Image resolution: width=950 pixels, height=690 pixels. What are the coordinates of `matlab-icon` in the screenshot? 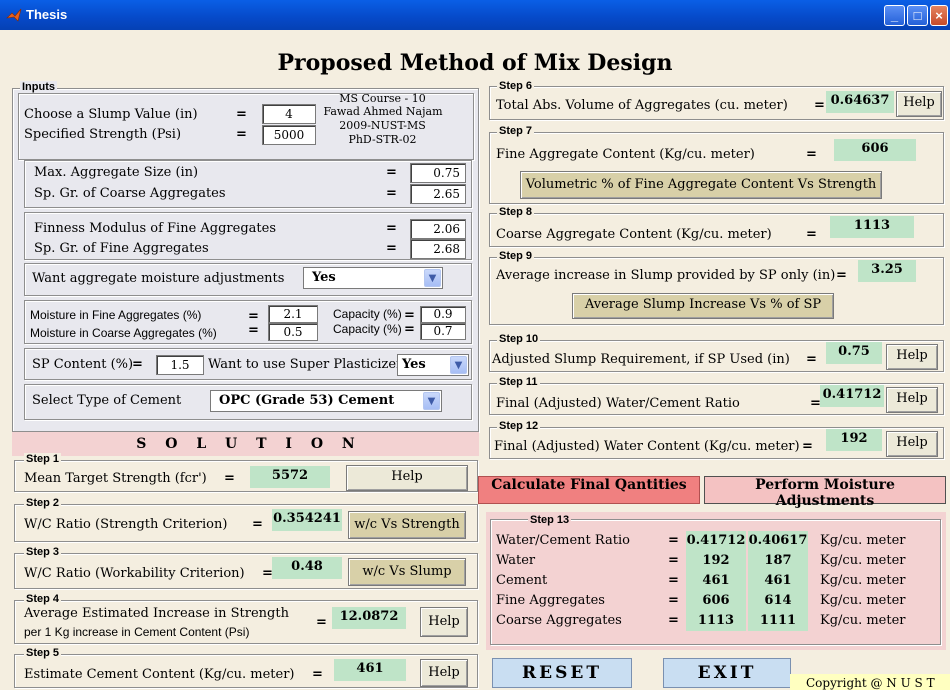 It's located at (14, 15).